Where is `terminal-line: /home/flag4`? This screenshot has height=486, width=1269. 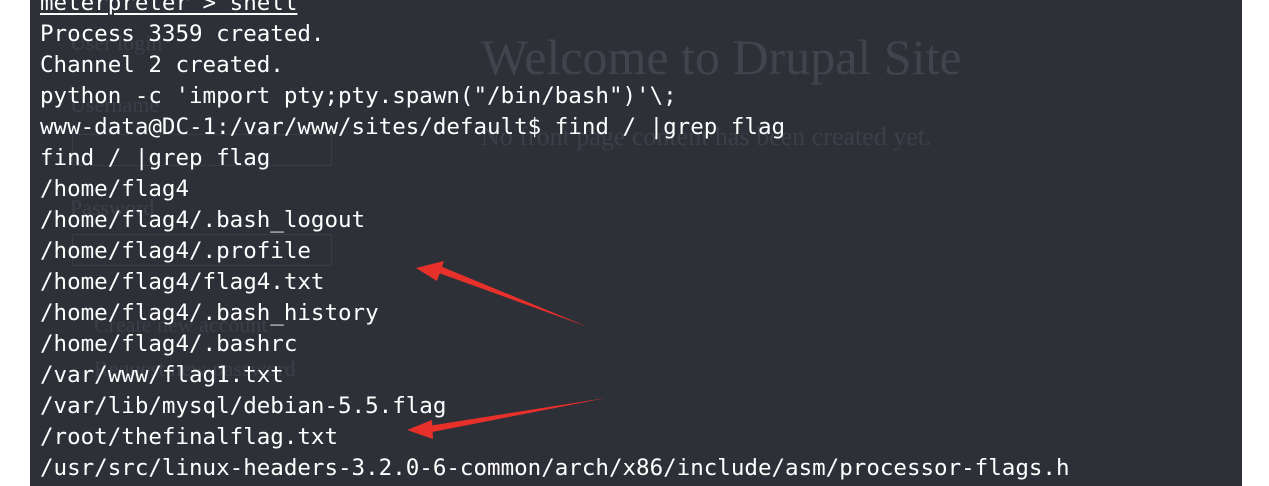 terminal-line: /home/flag4 is located at coordinates (115, 189).